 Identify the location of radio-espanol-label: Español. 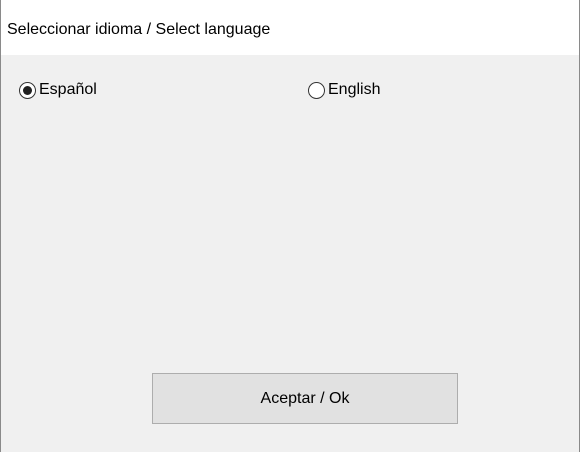
(68, 90).